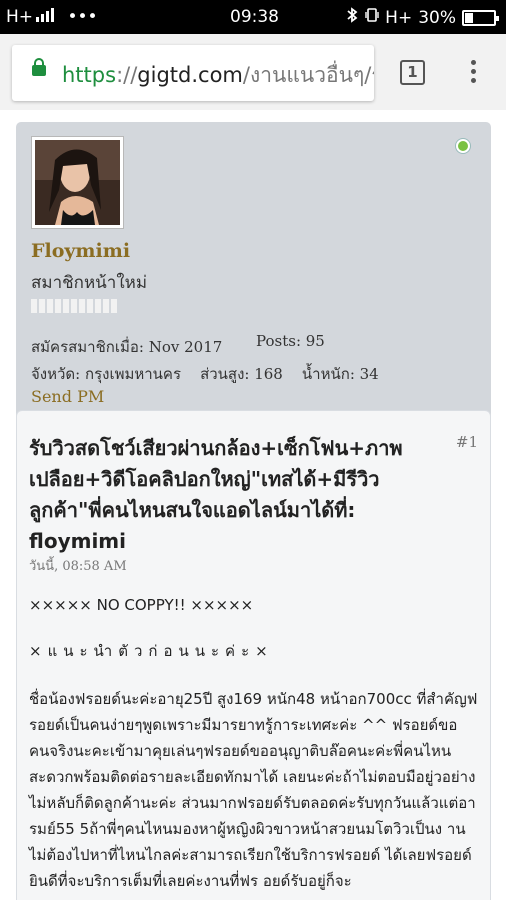 This screenshot has height=900, width=506. I want to click on signal-icon, so click(45, 15).